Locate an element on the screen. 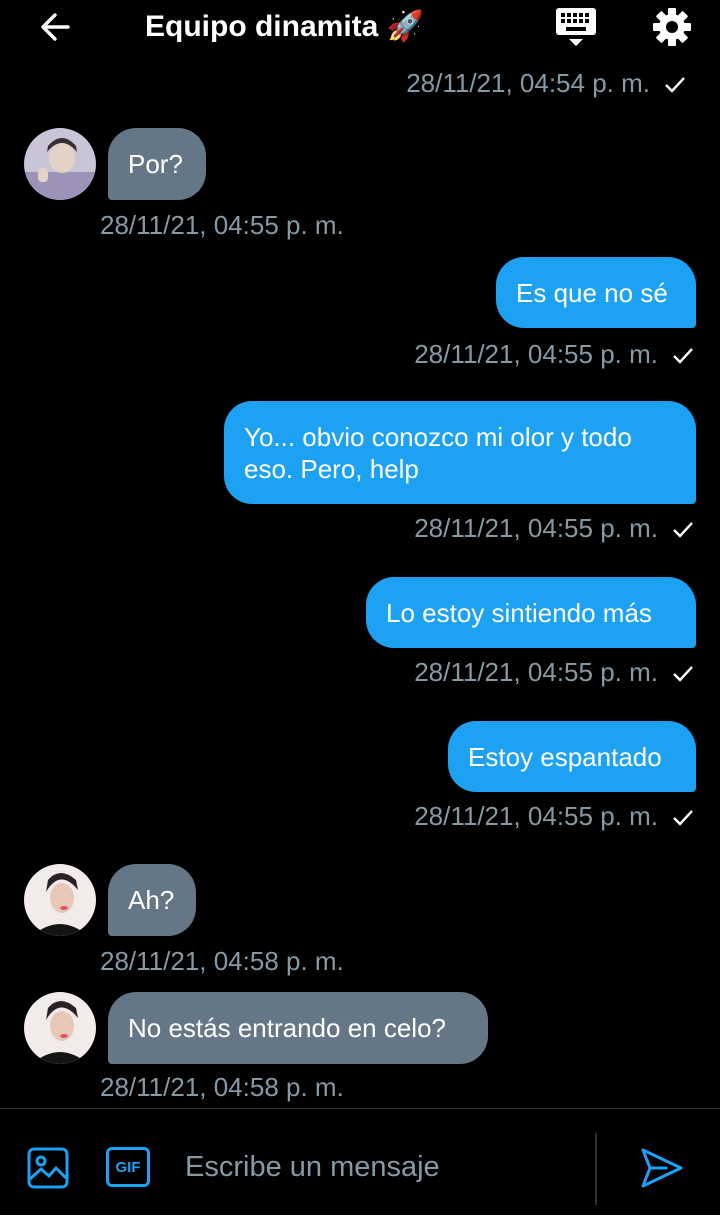  message-text: Estoy espantado is located at coordinates (565, 757).